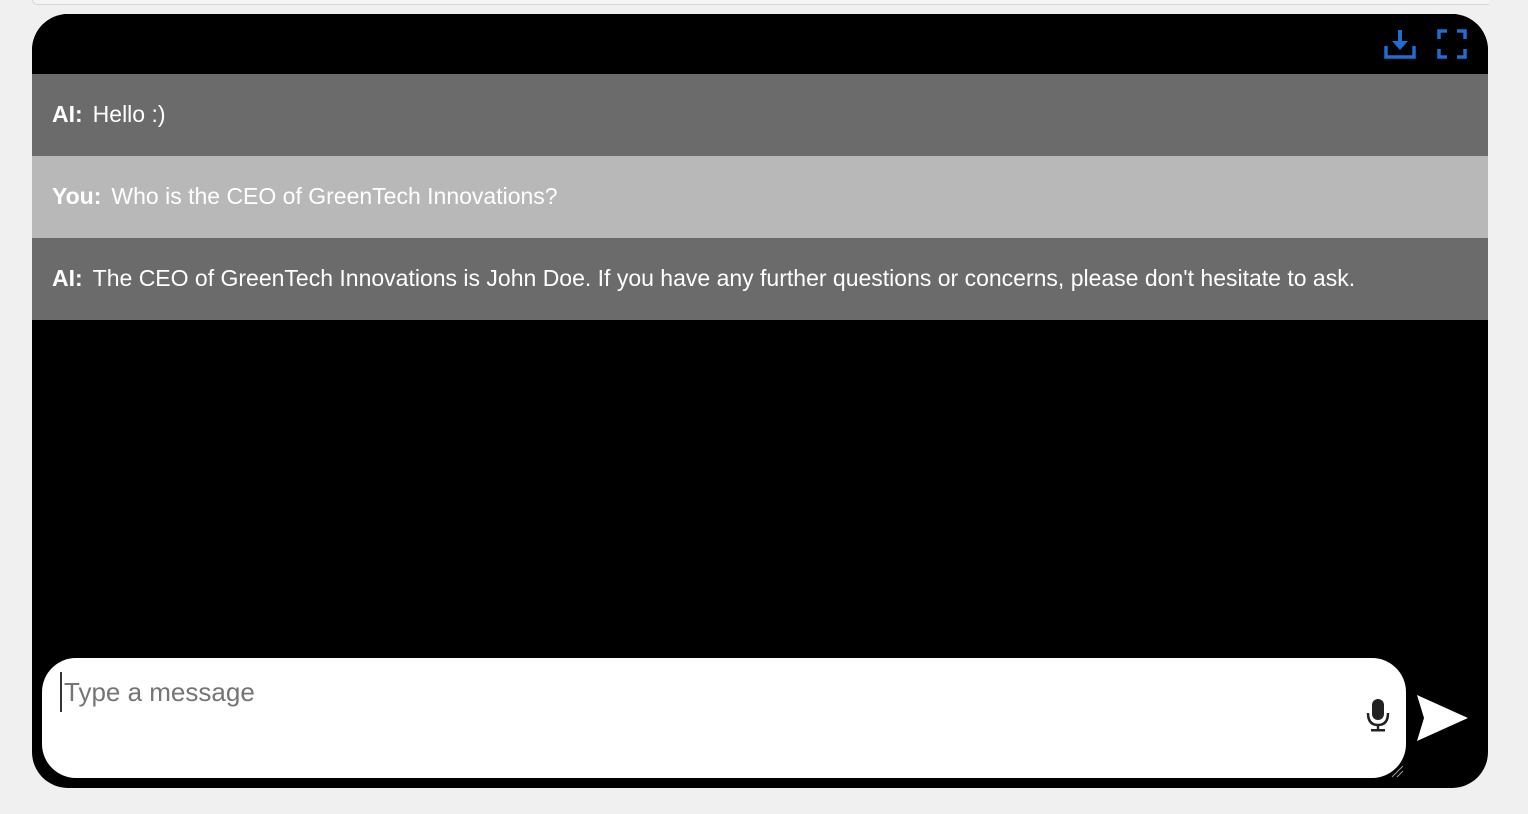 The width and height of the screenshot is (1528, 814). I want to click on fullscreen-icon, so click(1452, 44).